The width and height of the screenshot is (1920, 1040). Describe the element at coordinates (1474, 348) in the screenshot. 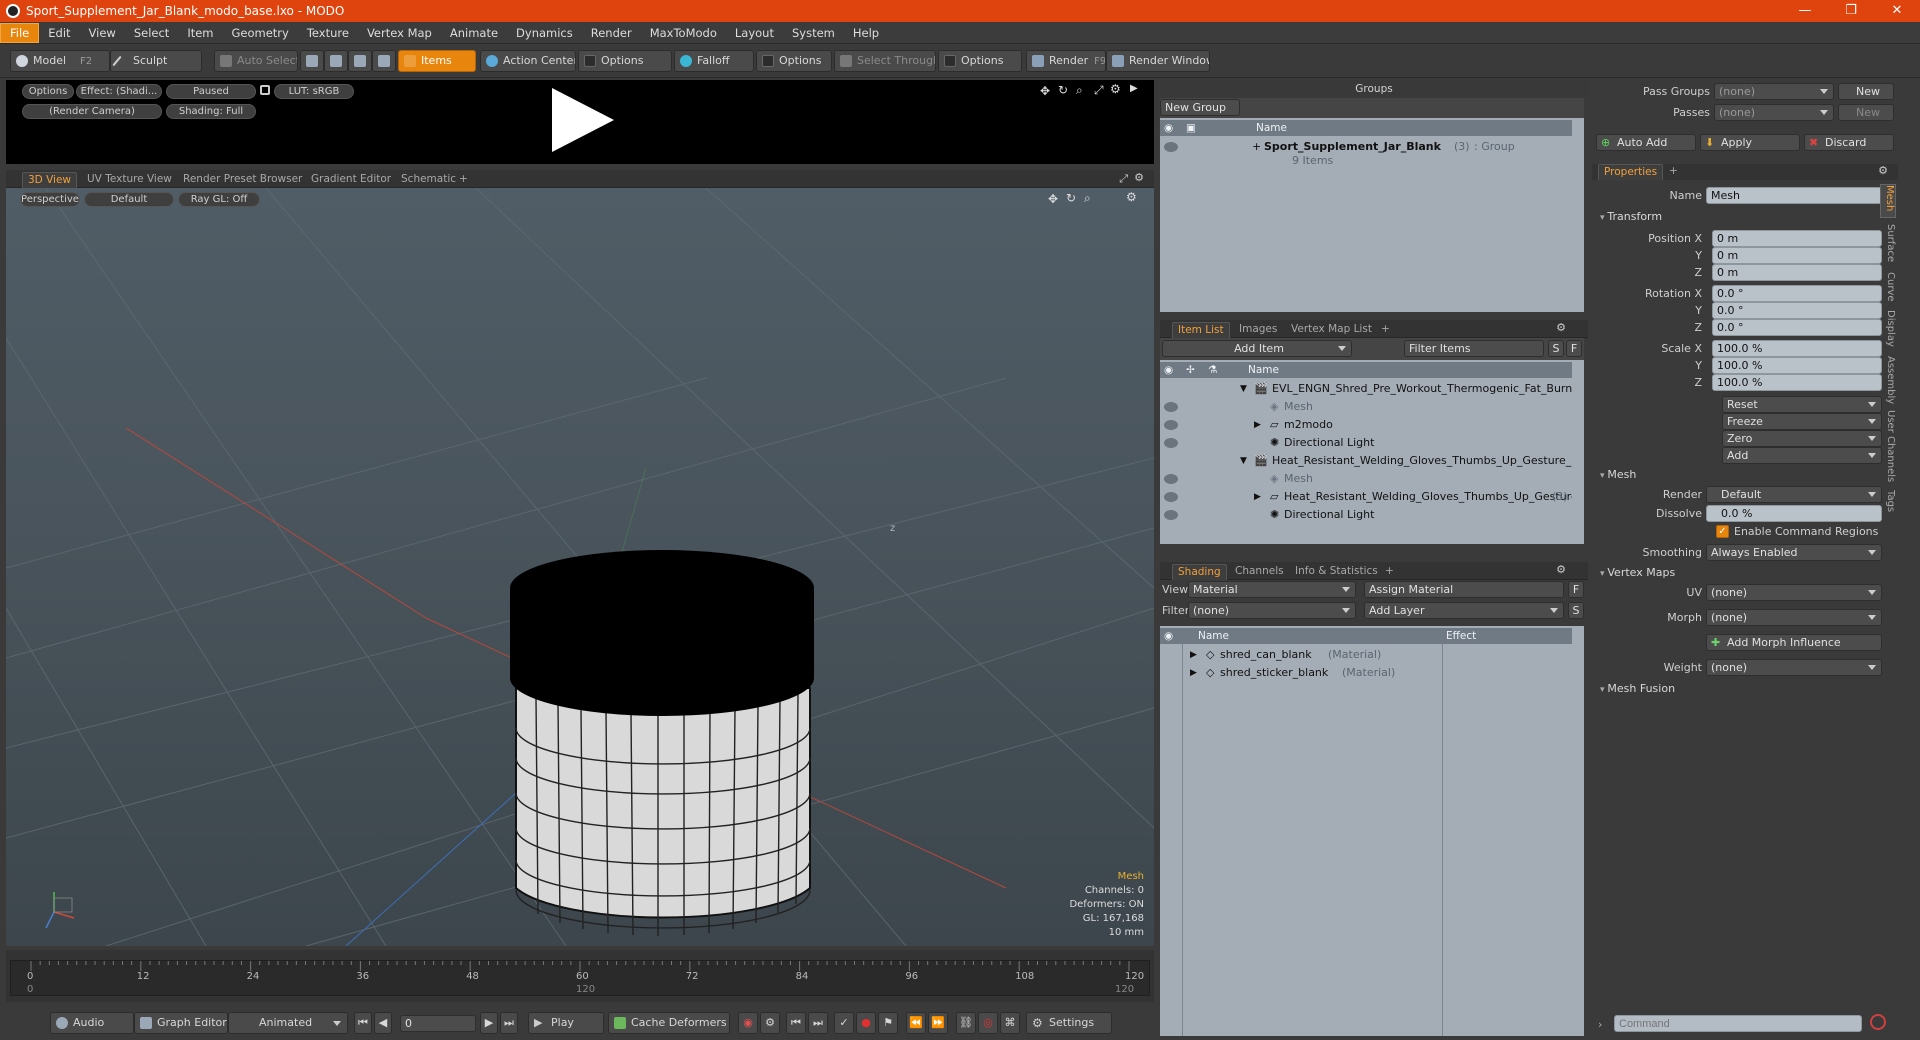

I see `filter-items-input: Filter Items` at that location.